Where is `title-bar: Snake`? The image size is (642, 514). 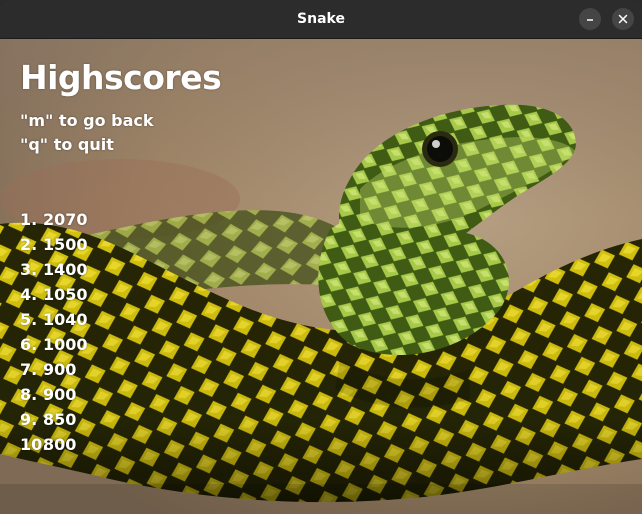 title-bar: Snake is located at coordinates (321, 19).